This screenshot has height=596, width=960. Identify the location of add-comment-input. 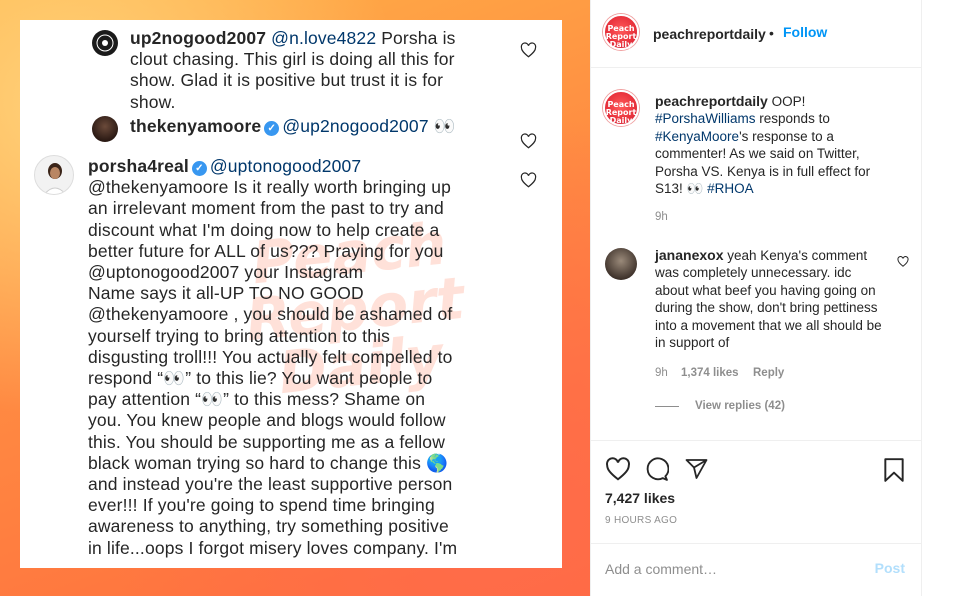
(730, 569).